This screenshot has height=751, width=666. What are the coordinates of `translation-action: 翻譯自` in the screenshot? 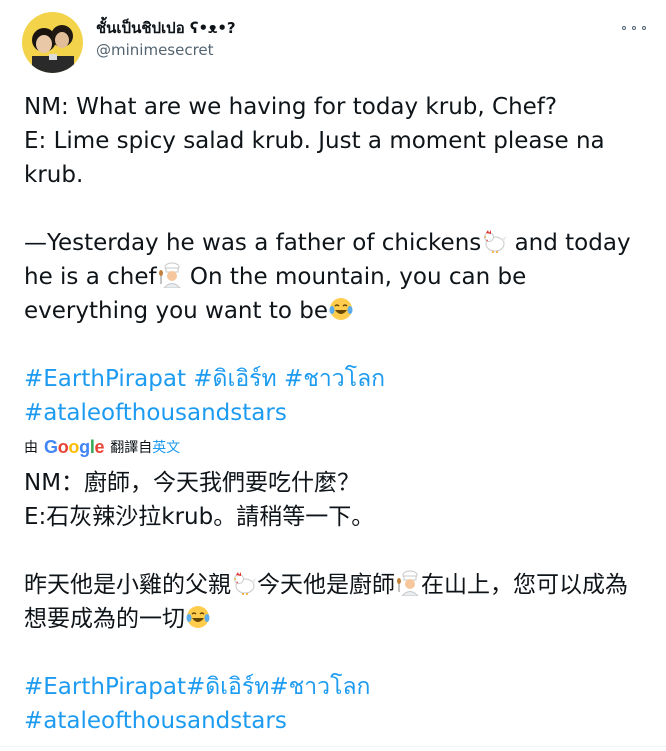 It's located at (131, 448).